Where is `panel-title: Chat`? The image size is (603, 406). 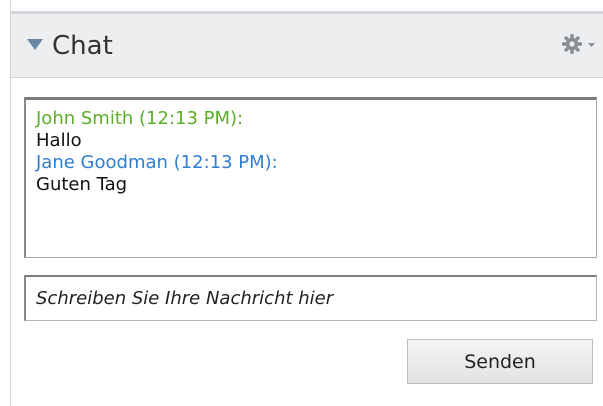 panel-title: Chat is located at coordinates (82, 46).